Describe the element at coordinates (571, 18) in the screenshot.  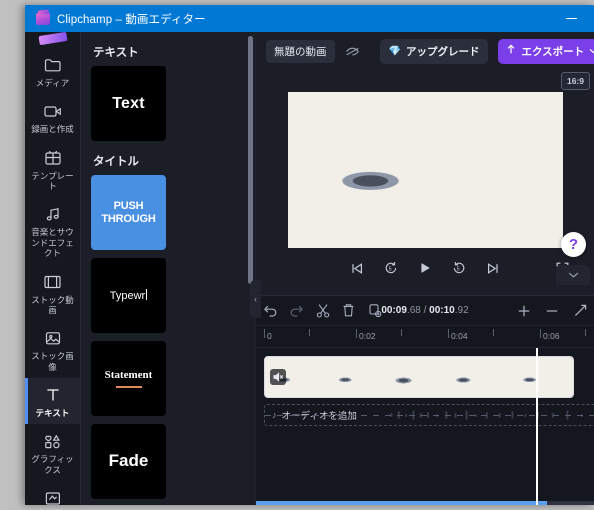
I see `minimize-button` at that location.